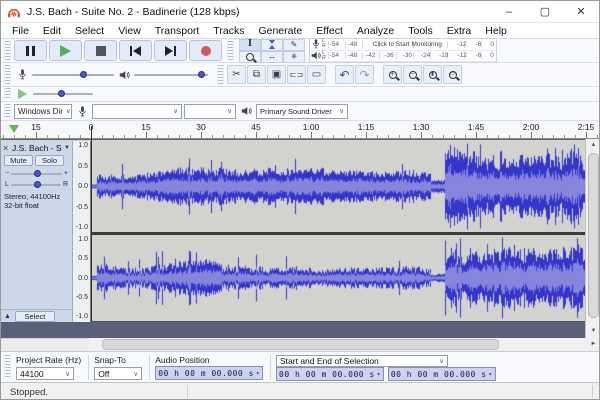 The height and width of the screenshot is (400, 600). I want to click on redo-button: ↷, so click(364, 74).